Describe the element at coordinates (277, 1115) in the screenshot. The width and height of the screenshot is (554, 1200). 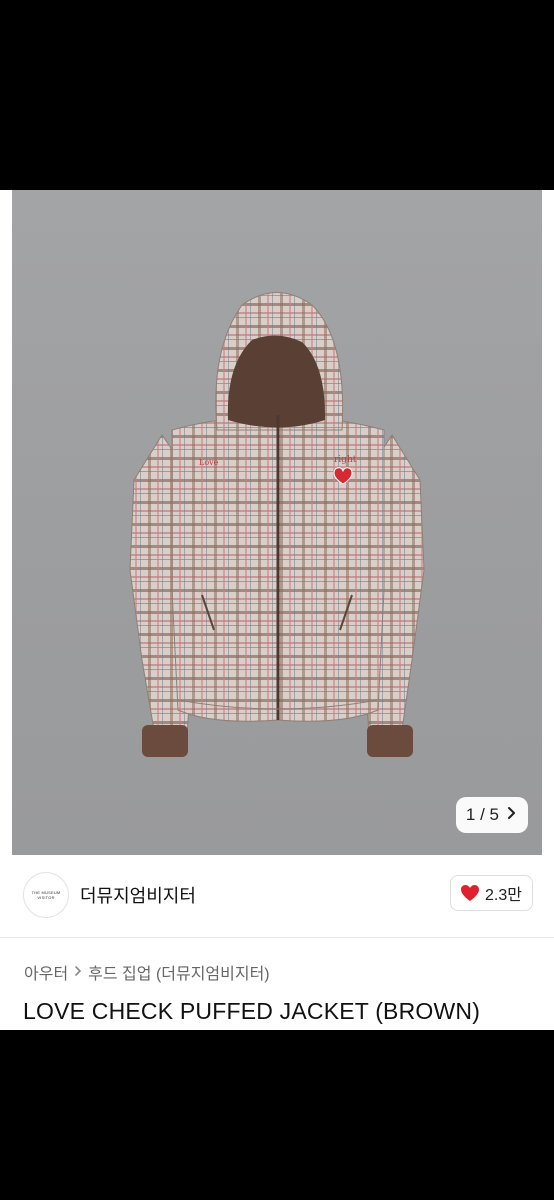
I see `bottom-letterbox` at that location.